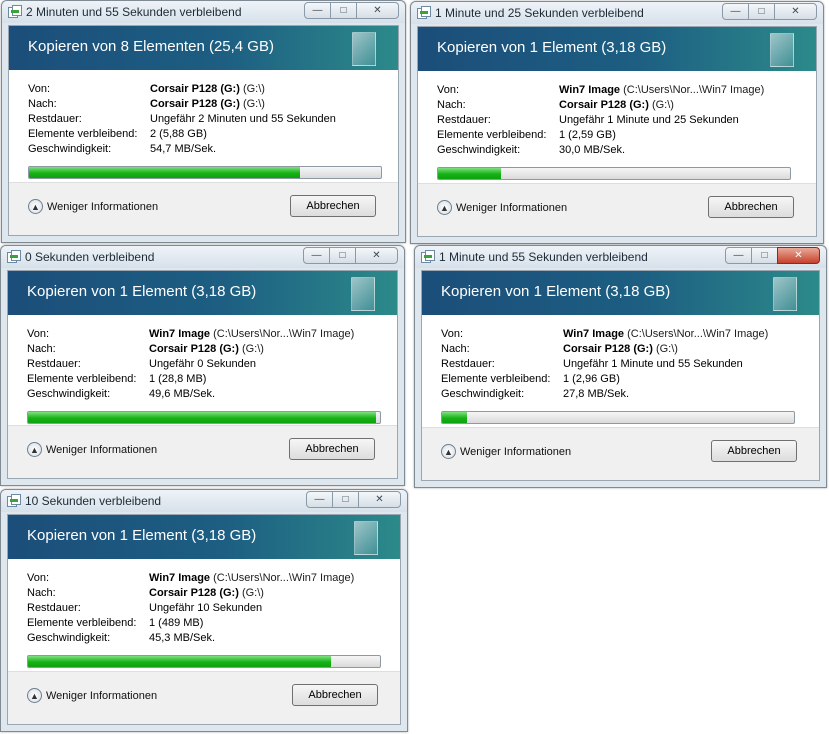 The width and height of the screenshot is (829, 734). What do you see at coordinates (596, 394) in the screenshot?
I see `speed-value: 27,8 MB/Sek.` at bounding box center [596, 394].